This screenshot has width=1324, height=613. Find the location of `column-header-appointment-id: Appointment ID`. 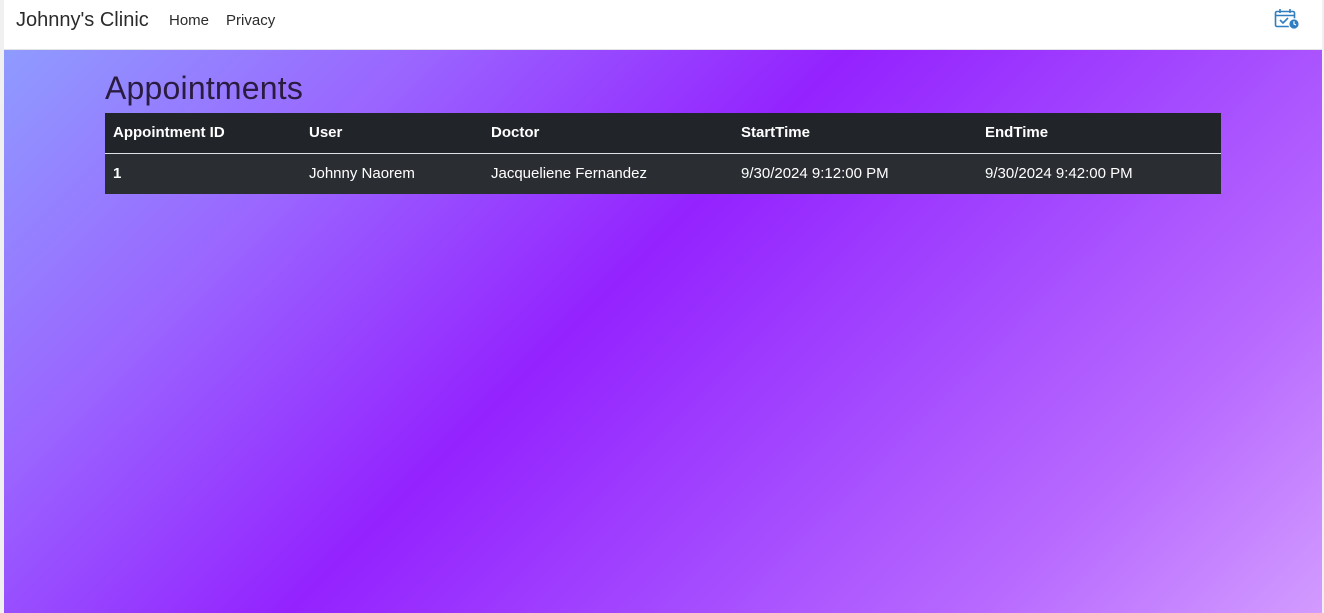

column-header-appointment-id: Appointment ID is located at coordinates (203, 133).